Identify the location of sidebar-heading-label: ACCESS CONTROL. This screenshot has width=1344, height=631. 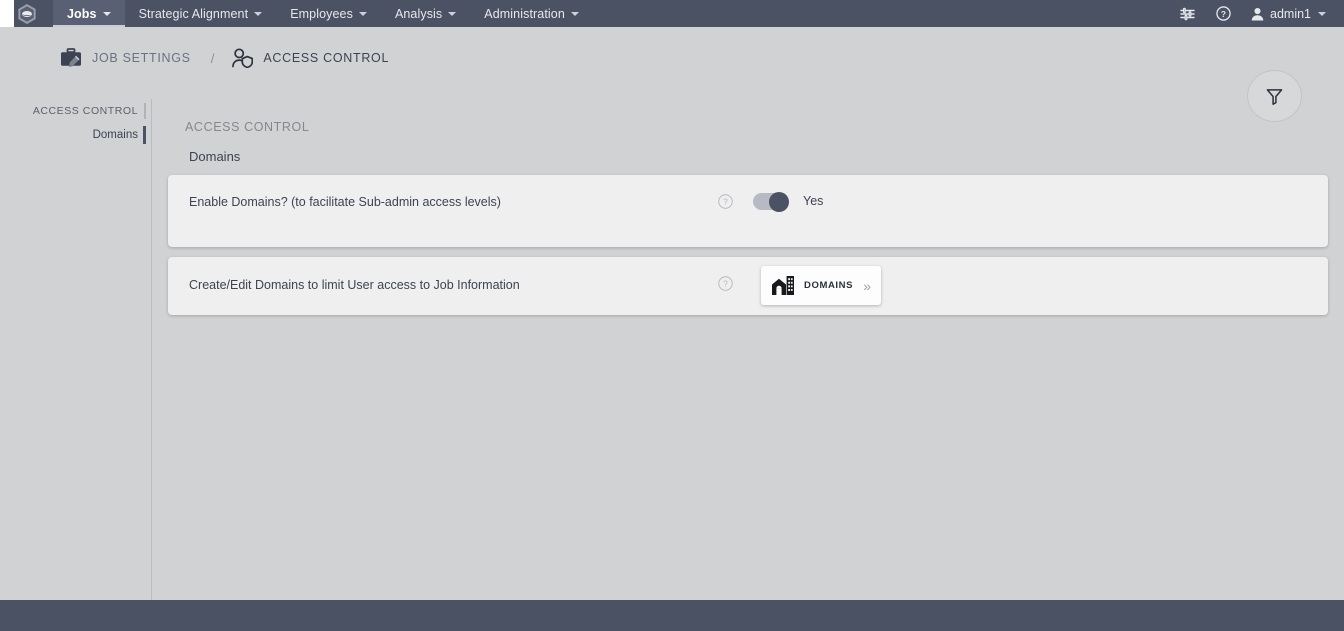
(85, 111).